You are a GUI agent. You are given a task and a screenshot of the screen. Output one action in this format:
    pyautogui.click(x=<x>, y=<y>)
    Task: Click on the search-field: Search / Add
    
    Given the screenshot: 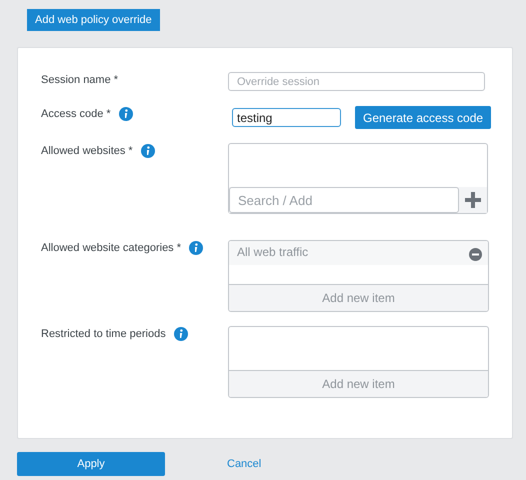 What is the action you would take?
    pyautogui.click(x=344, y=200)
    